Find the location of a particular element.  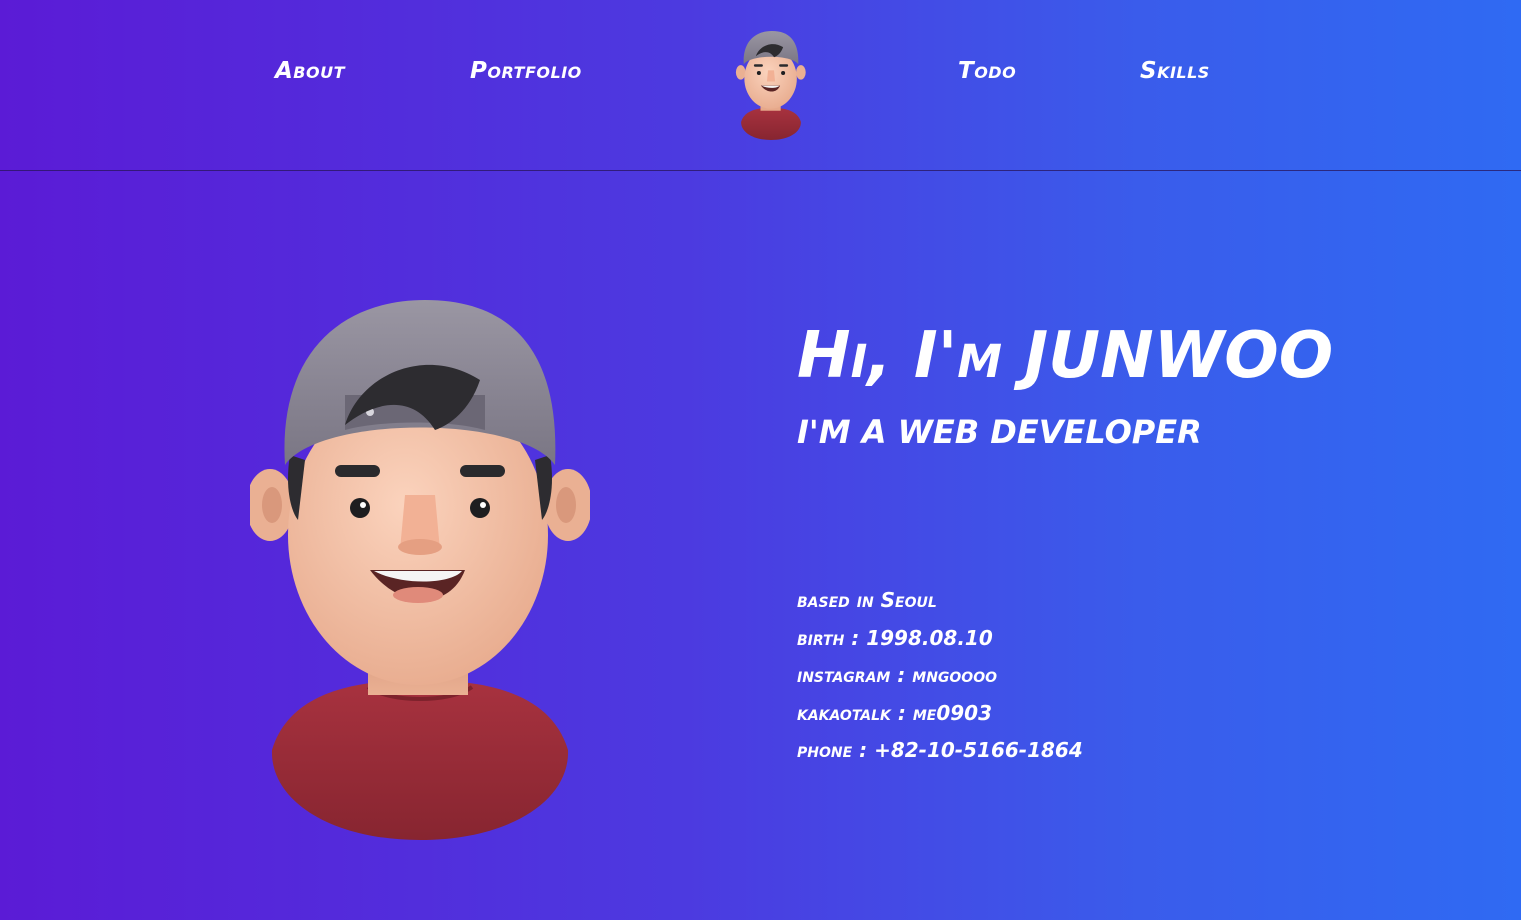

nav-link-portfolio: Portfolio is located at coordinates (526, 71).